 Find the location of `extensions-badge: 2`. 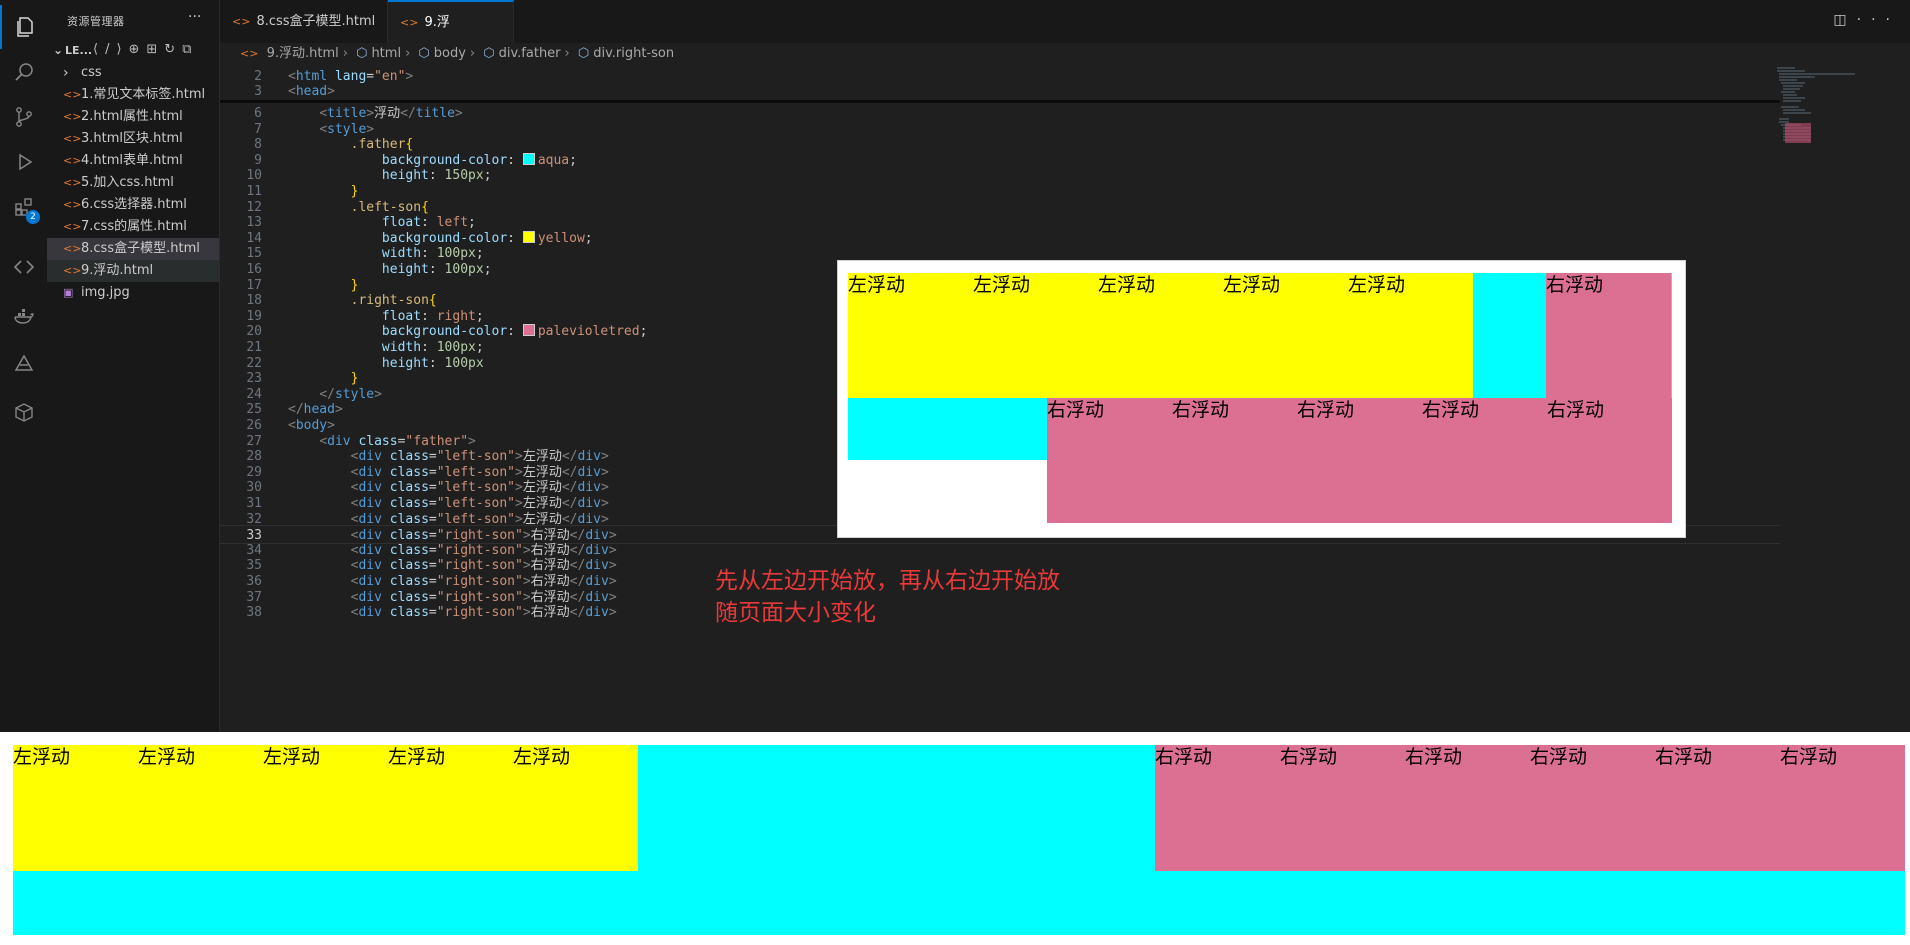

extensions-badge: 2 is located at coordinates (33, 217).